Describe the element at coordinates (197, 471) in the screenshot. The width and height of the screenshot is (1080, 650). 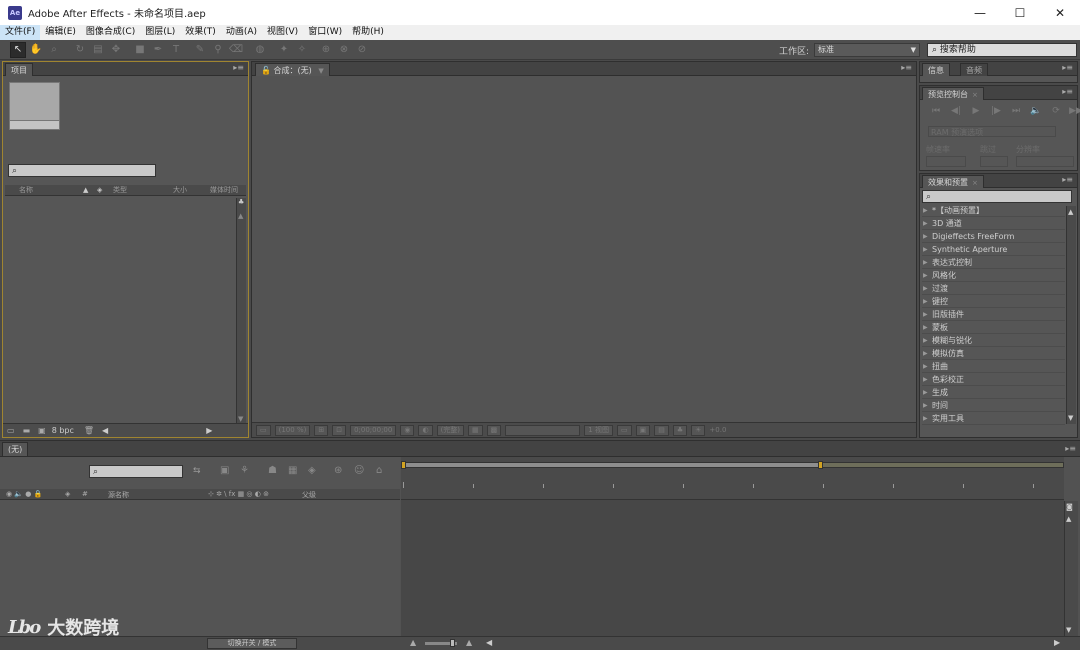
I see `composition-mini-flowchart-icon: ⇆` at that location.